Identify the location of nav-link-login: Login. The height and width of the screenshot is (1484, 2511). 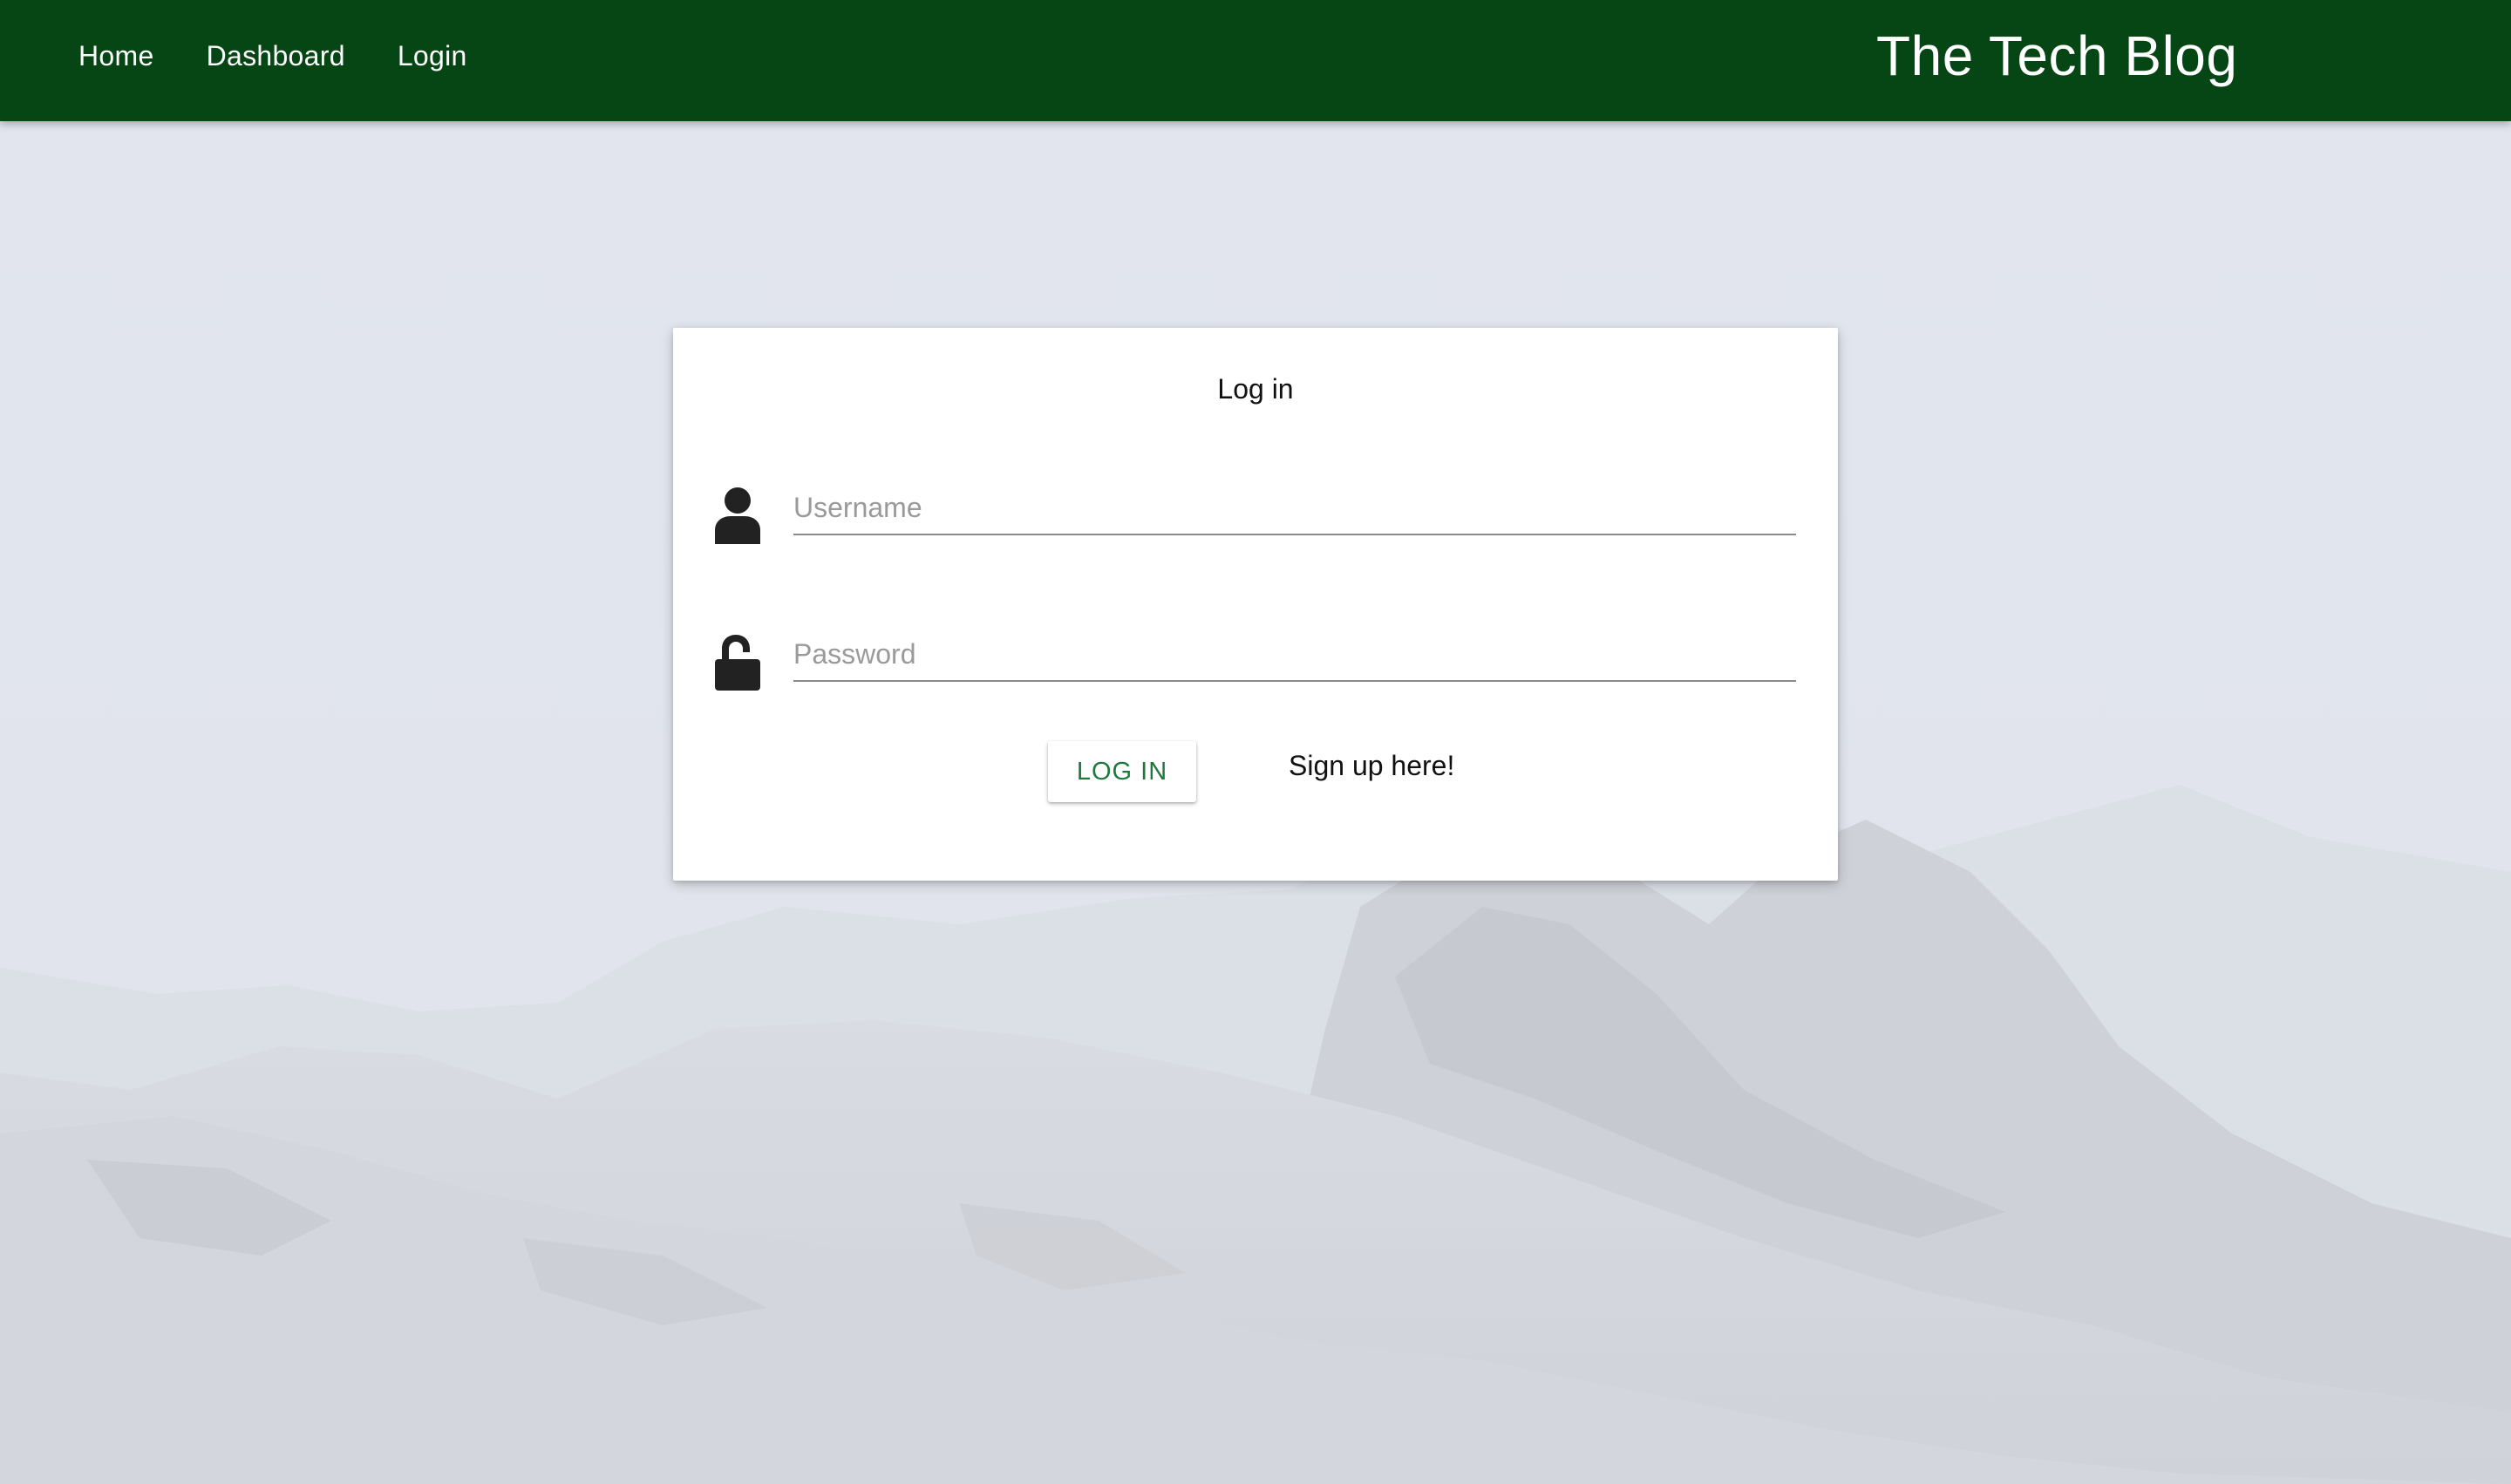
(432, 56).